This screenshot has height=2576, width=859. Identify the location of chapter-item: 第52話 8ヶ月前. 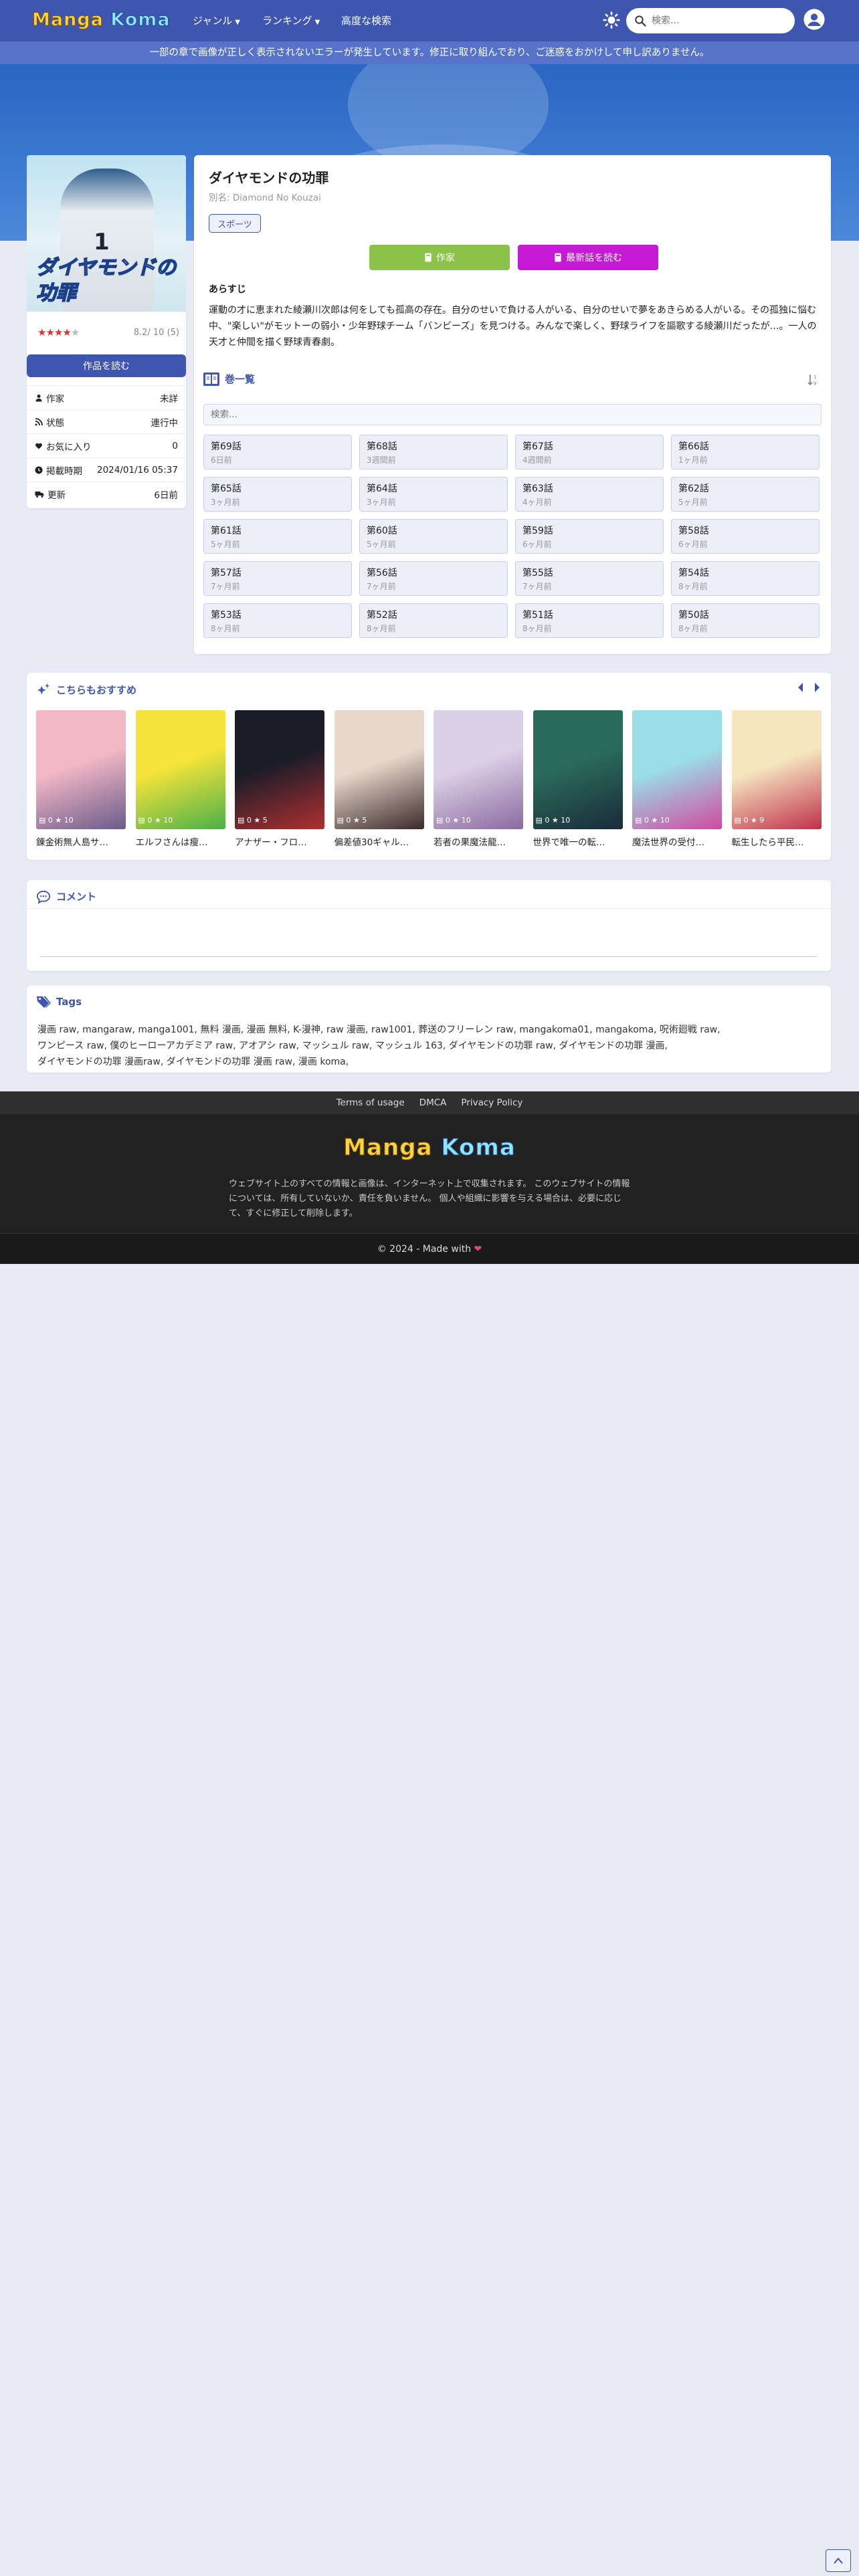
(433, 621).